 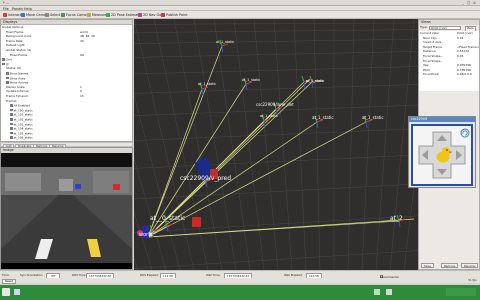 What do you see at coordinates (140, 15) in the screenshot?
I see `nav-goal-icon` at bounding box center [140, 15].